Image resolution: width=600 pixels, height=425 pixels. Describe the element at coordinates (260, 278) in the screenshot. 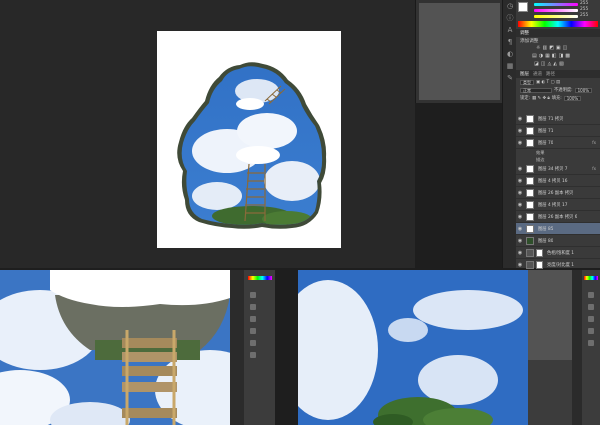

I see `mini-color-ramp` at that location.